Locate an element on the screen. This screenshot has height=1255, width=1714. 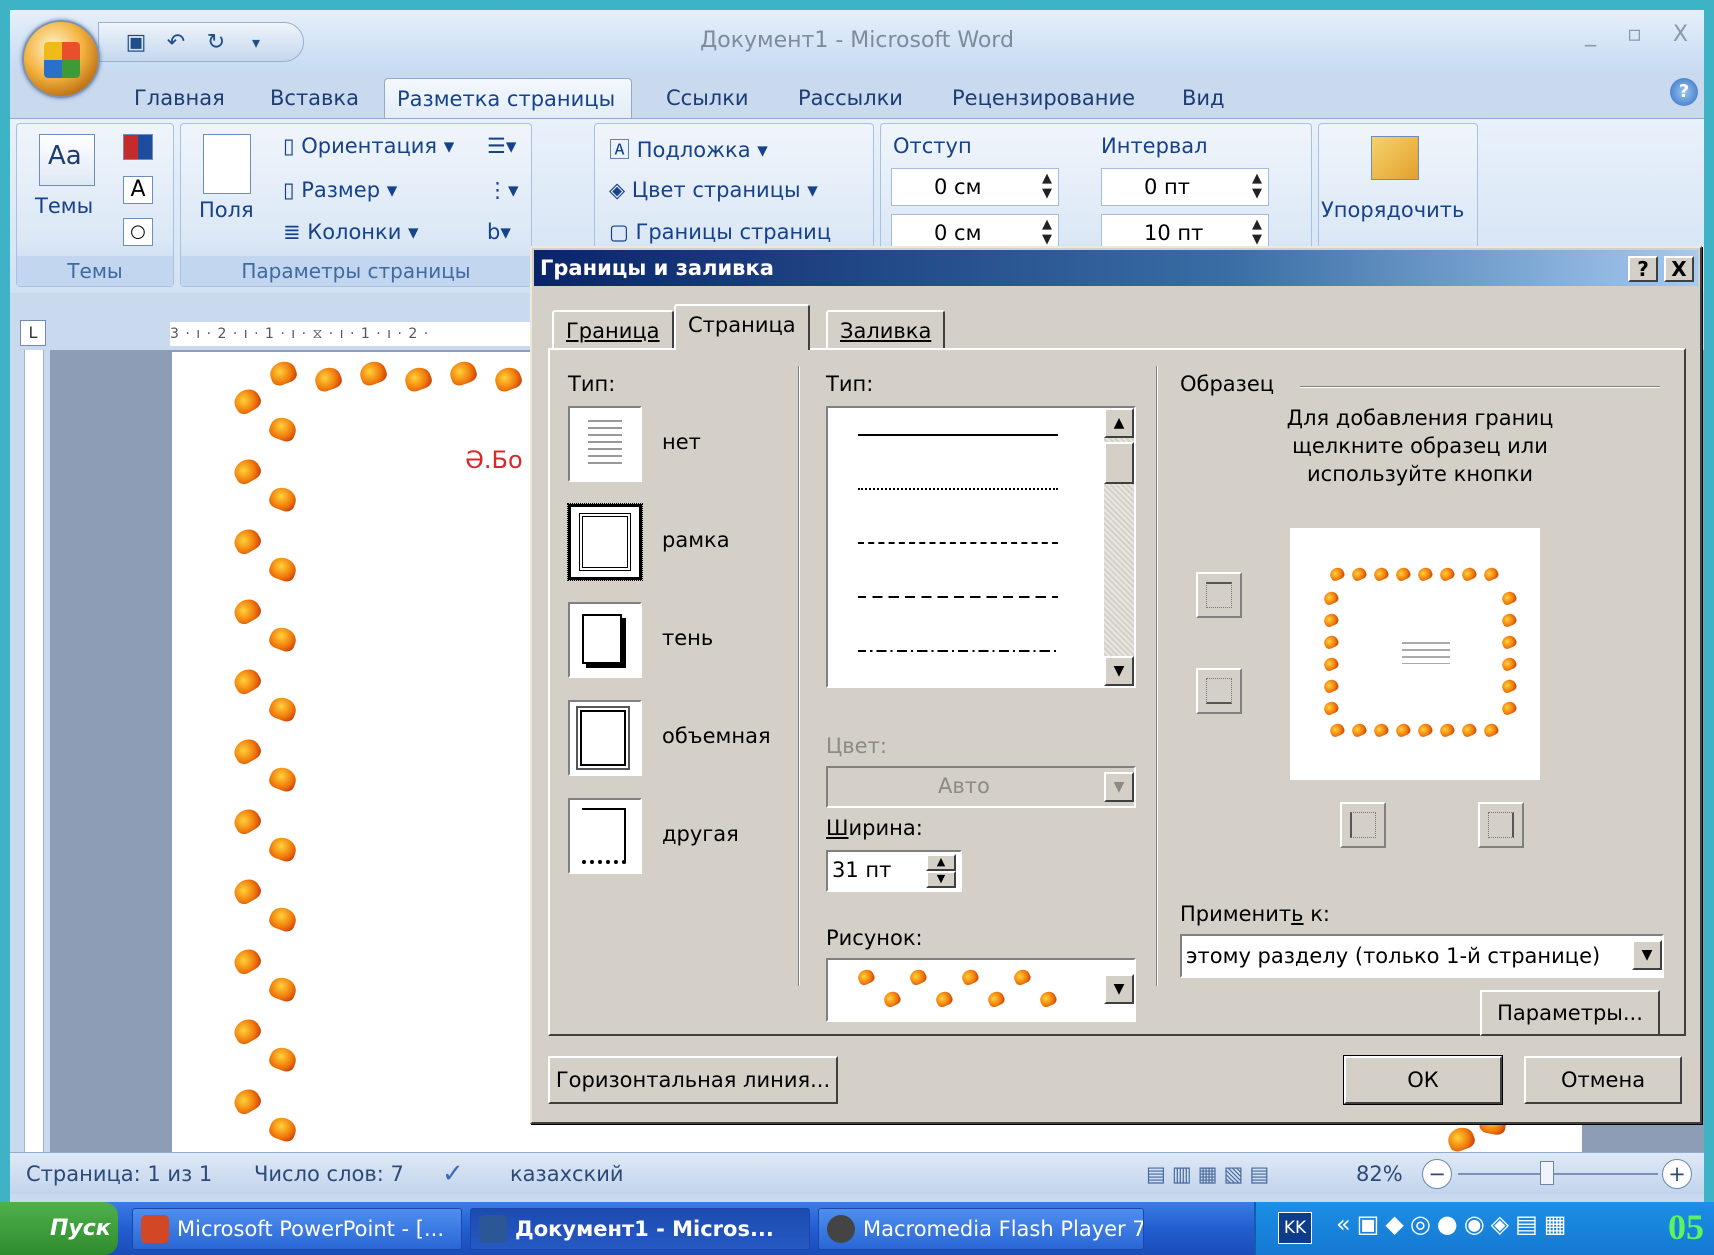
zoom-out-icon: − is located at coordinates (1437, 1174).